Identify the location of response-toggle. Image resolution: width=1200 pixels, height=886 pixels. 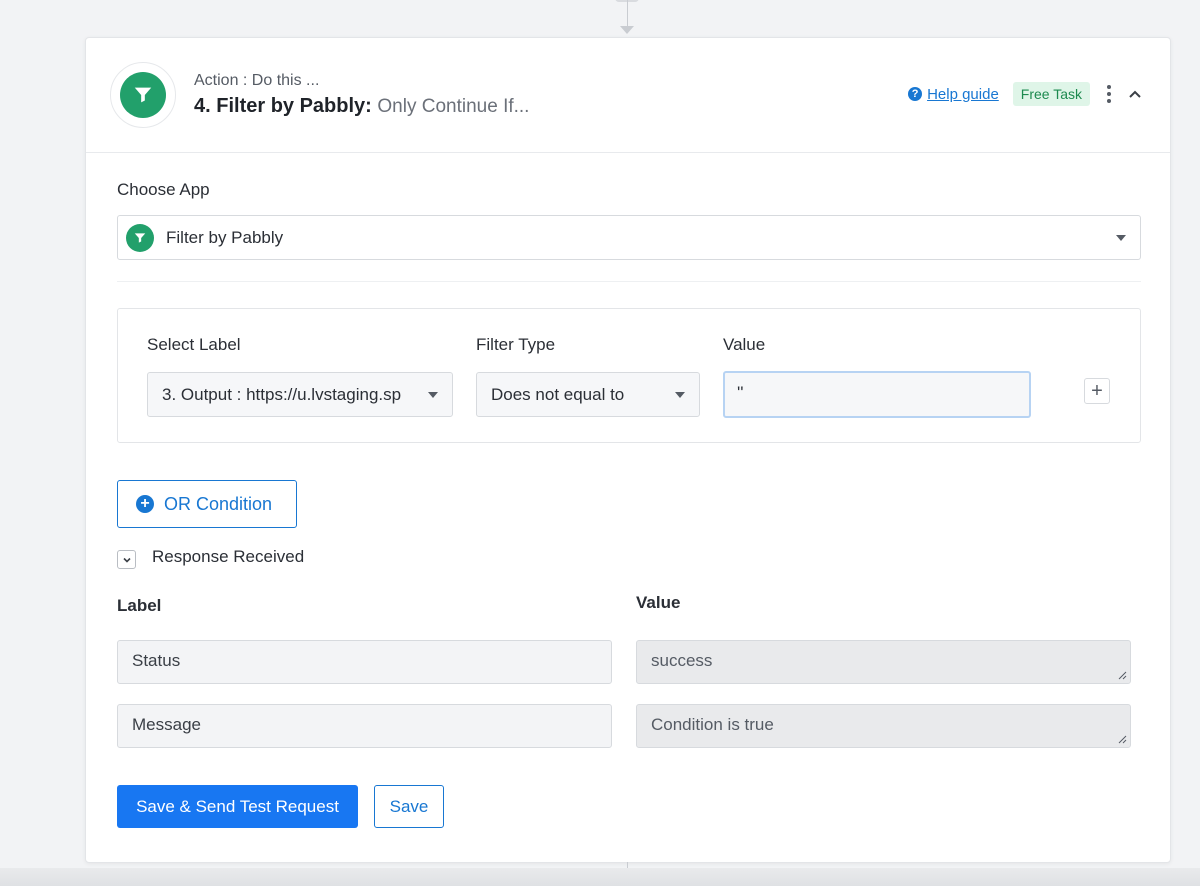
(126, 559).